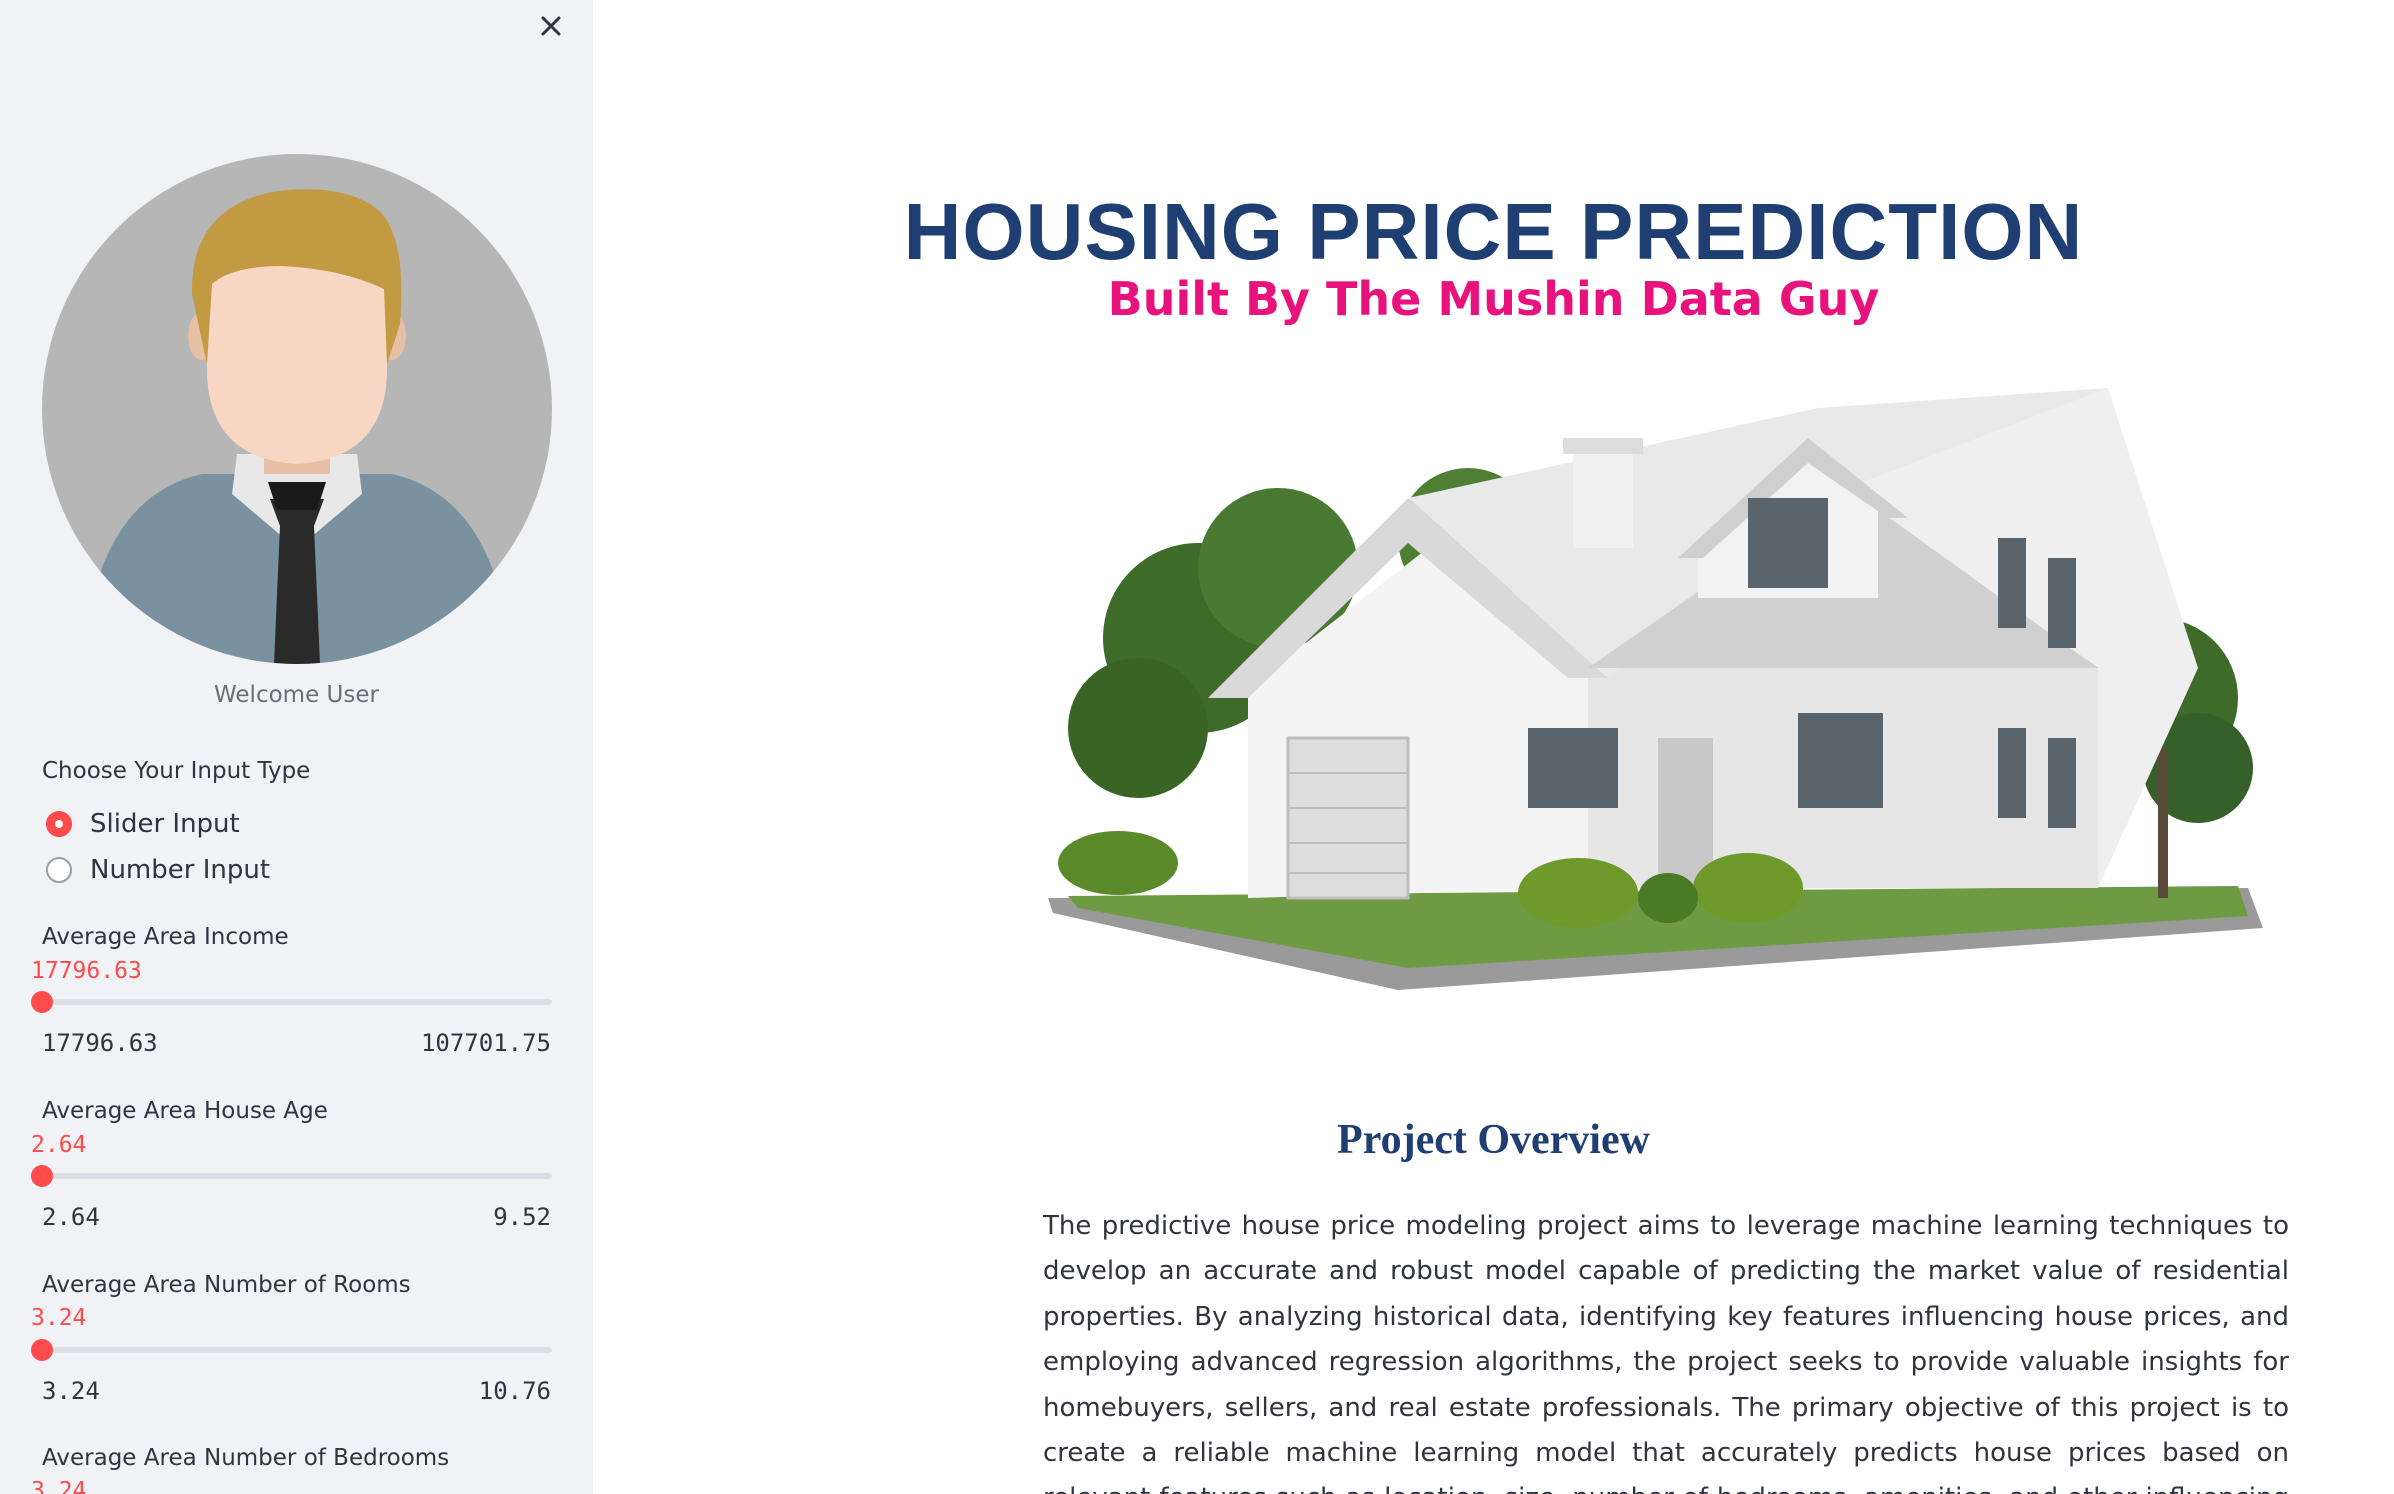 This screenshot has width=2394, height=1494. I want to click on rooms-slider-track, so click(291, 1350).